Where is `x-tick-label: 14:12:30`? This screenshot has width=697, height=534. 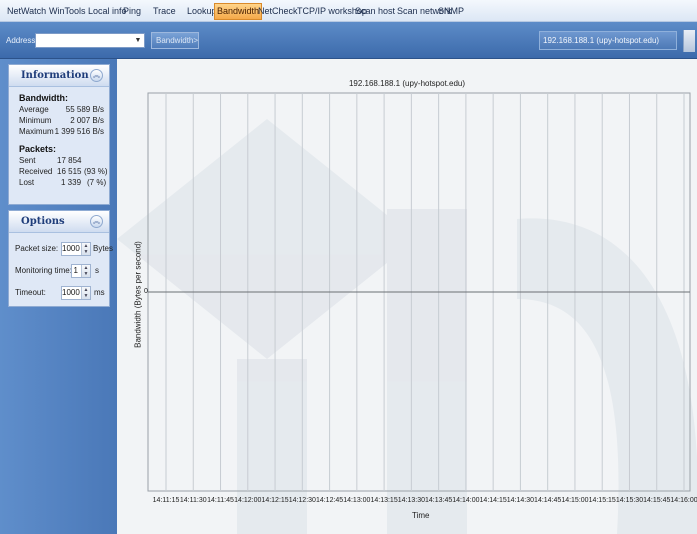
x-tick-label: 14:12:30 is located at coordinates (302, 500).